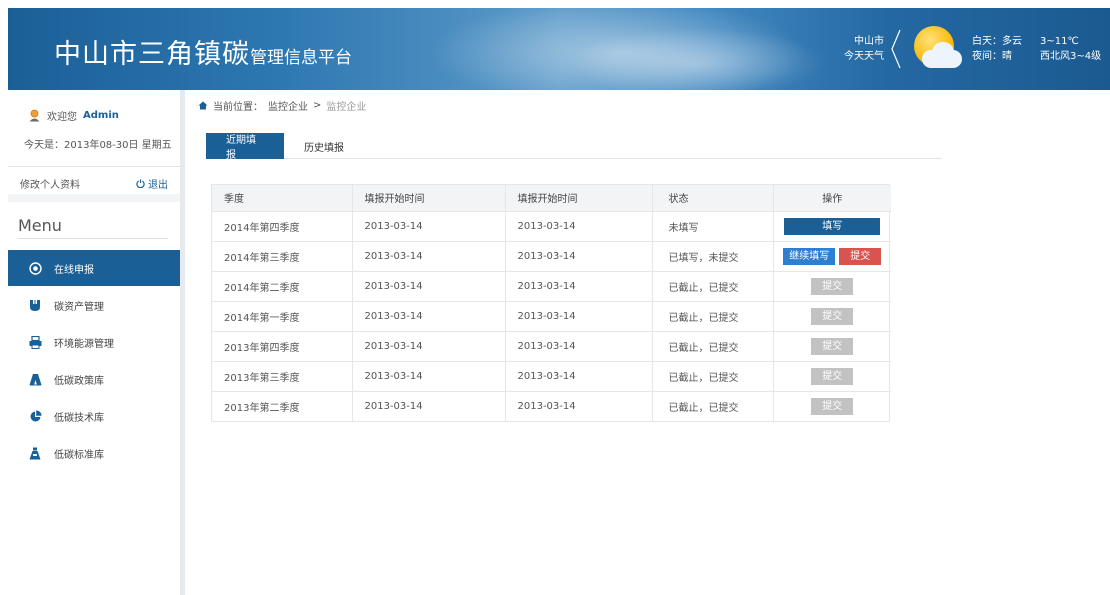 This screenshot has height=595, width=1110. What do you see at coordinates (856, 49) in the screenshot?
I see `weather-city: 中山市 今天天气` at bounding box center [856, 49].